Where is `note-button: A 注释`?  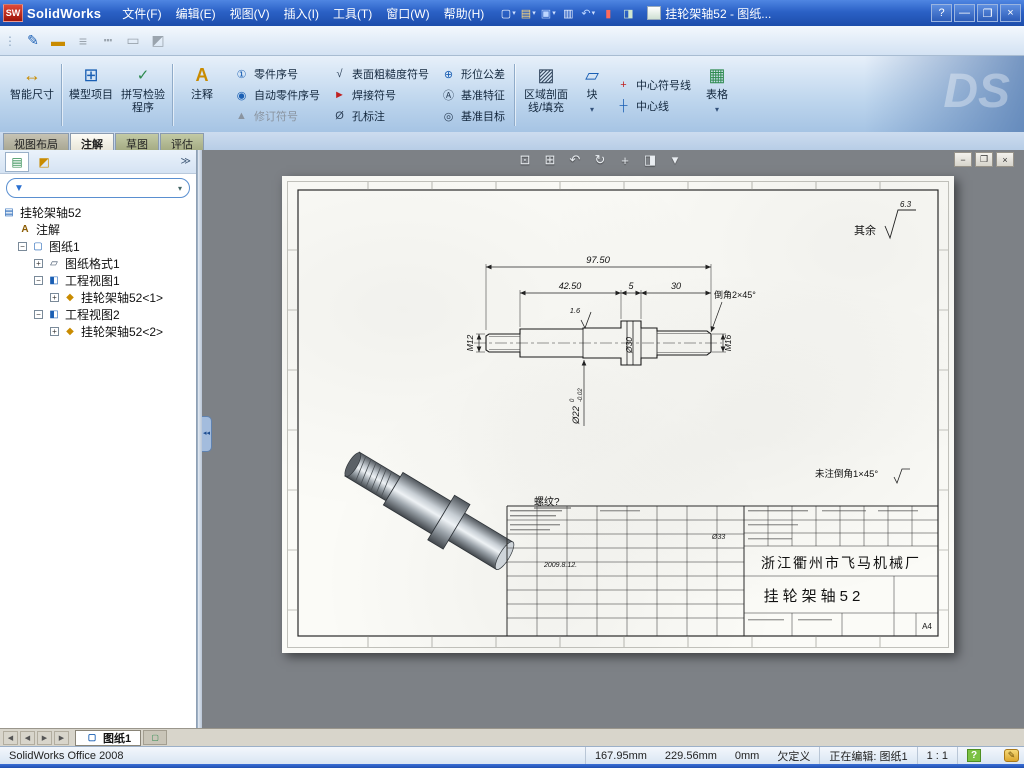
note-button: A 注释 is located at coordinates (202, 95).